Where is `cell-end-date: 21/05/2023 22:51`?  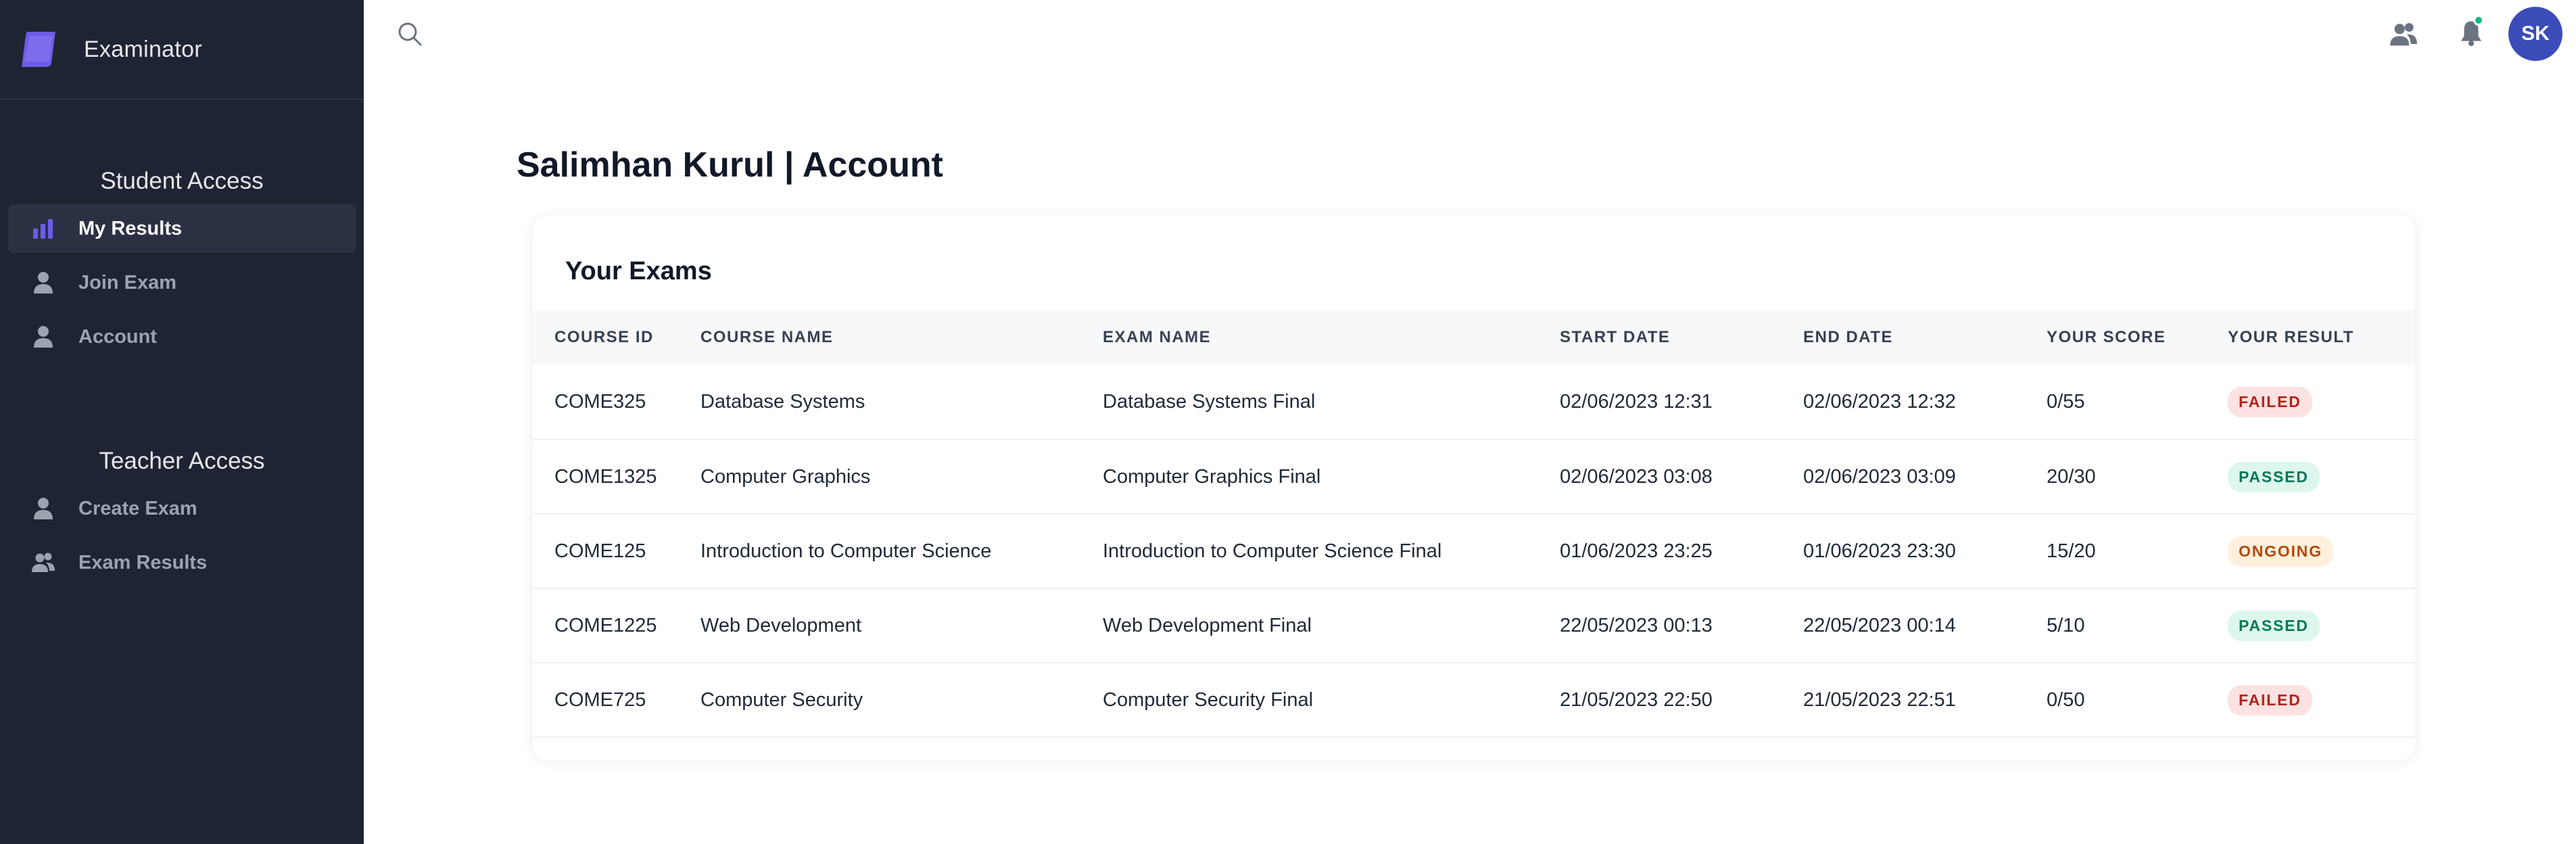
cell-end-date: 21/05/2023 22:51 is located at coordinates (1925, 701).